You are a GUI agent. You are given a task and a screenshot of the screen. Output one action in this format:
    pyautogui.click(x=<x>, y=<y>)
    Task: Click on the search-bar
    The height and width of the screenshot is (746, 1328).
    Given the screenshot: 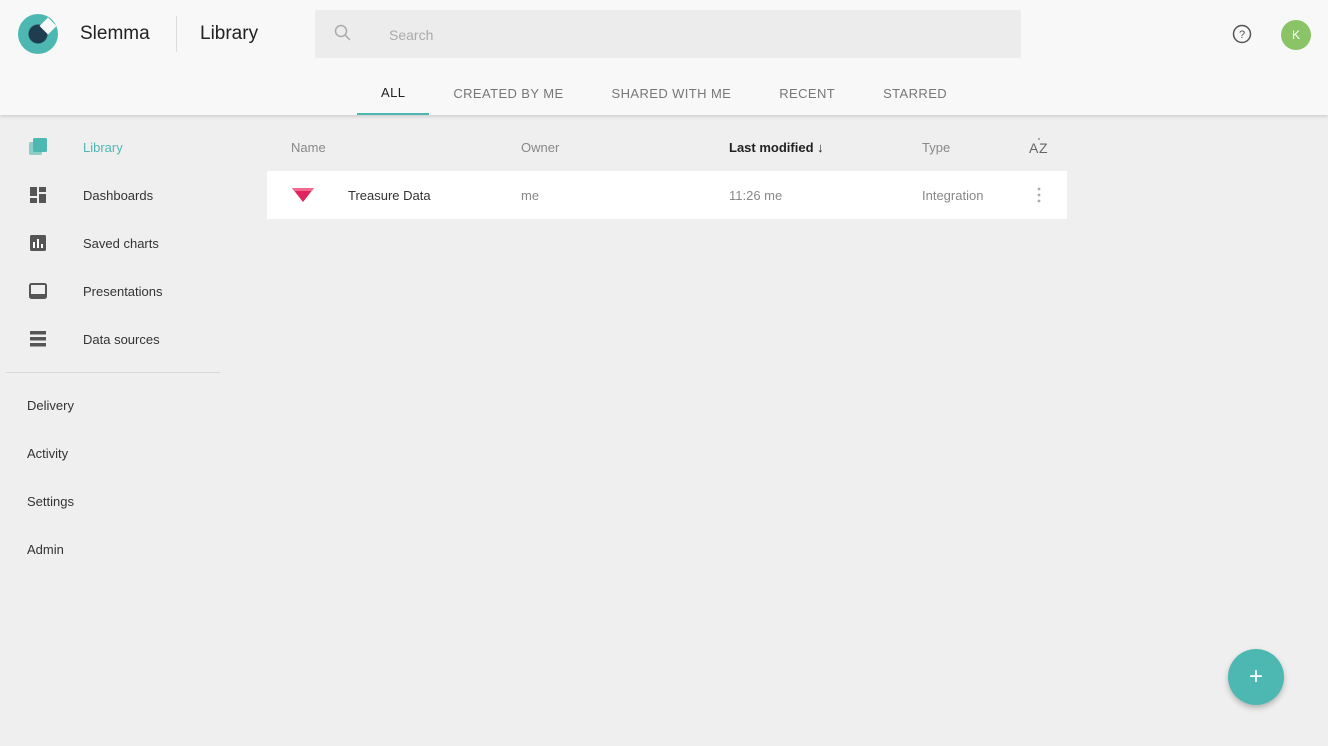 What is the action you would take?
    pyautogui.click(x=668, y=34)
    